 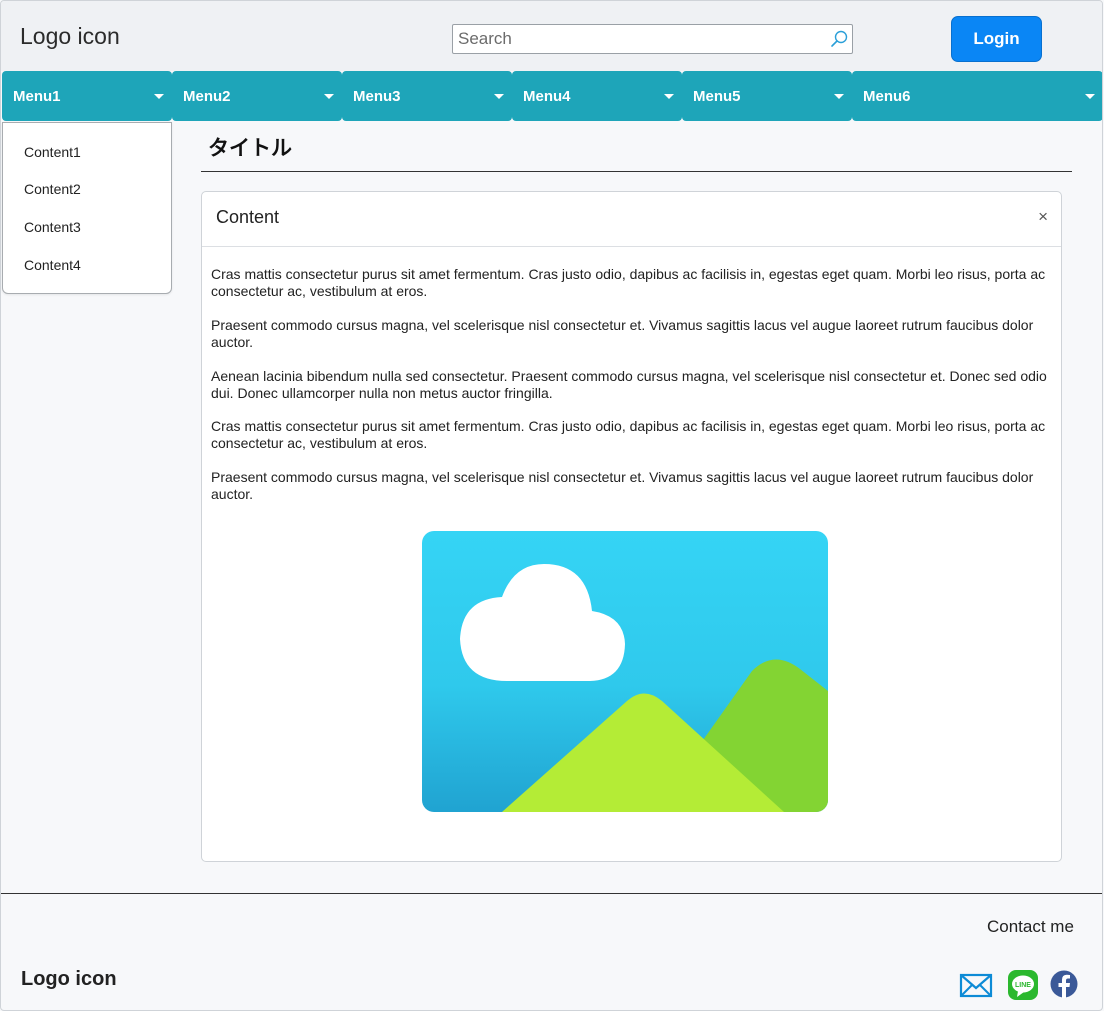 I want to click on nav-menu1: Menu1, so click(x=87, y=96).